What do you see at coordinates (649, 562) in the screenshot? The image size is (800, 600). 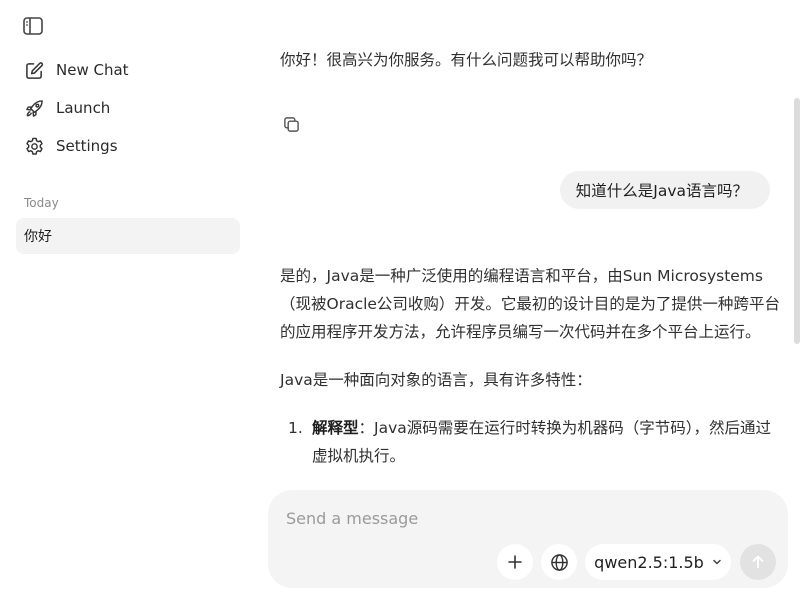 I see `model-name: qwen2.5:1.5b` at bounding box center [649, 562].